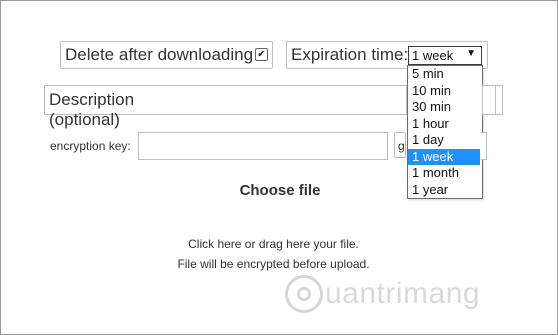  Describe the element at coordinates (433, 55) in the screenshot. I see `expiration-selected-value: 1 week` at that location.